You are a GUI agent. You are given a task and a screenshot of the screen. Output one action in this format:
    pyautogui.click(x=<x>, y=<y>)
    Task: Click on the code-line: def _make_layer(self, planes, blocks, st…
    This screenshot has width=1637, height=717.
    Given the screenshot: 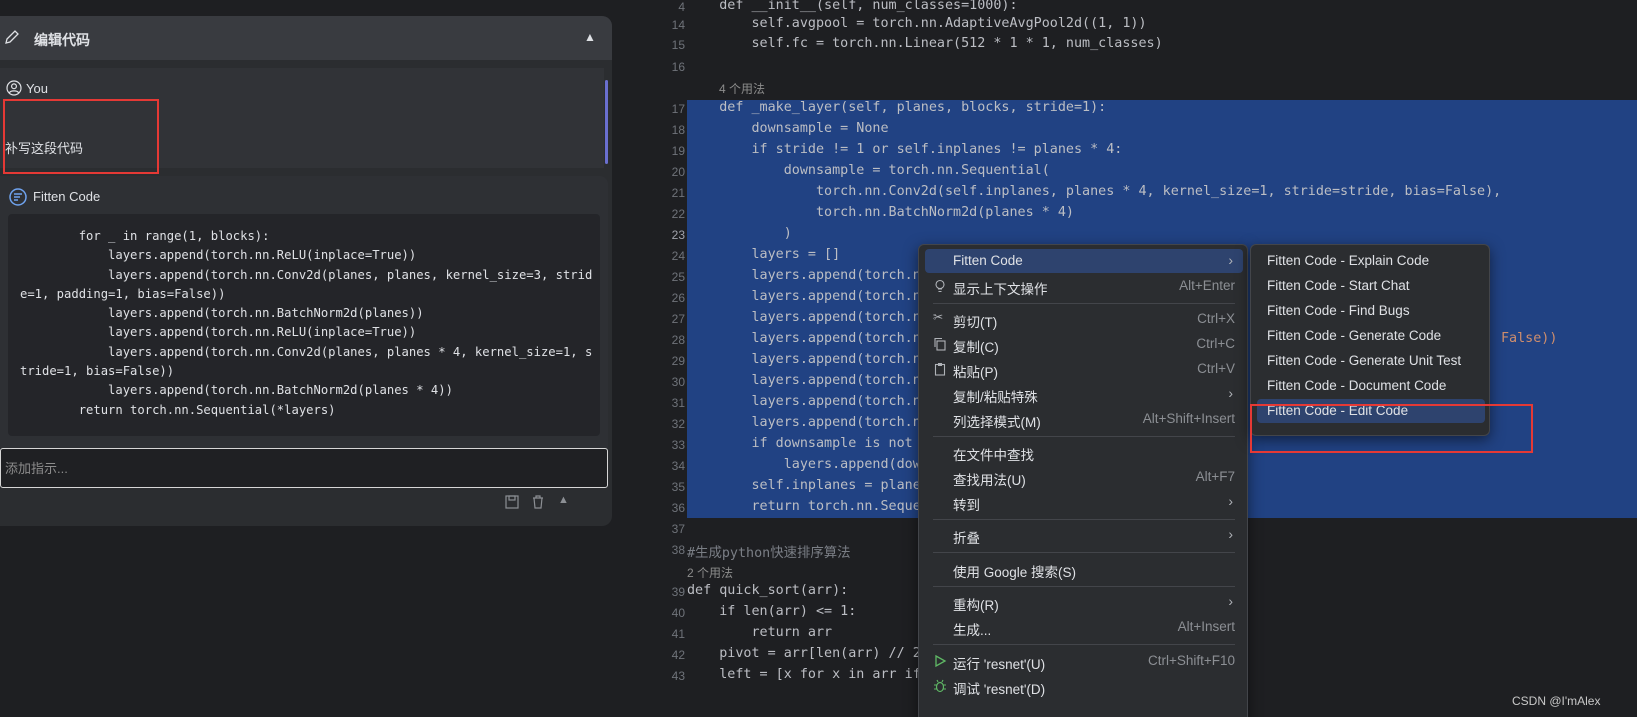 What is the action you would take?
    pyautogui.click(x=897, y=107)
    